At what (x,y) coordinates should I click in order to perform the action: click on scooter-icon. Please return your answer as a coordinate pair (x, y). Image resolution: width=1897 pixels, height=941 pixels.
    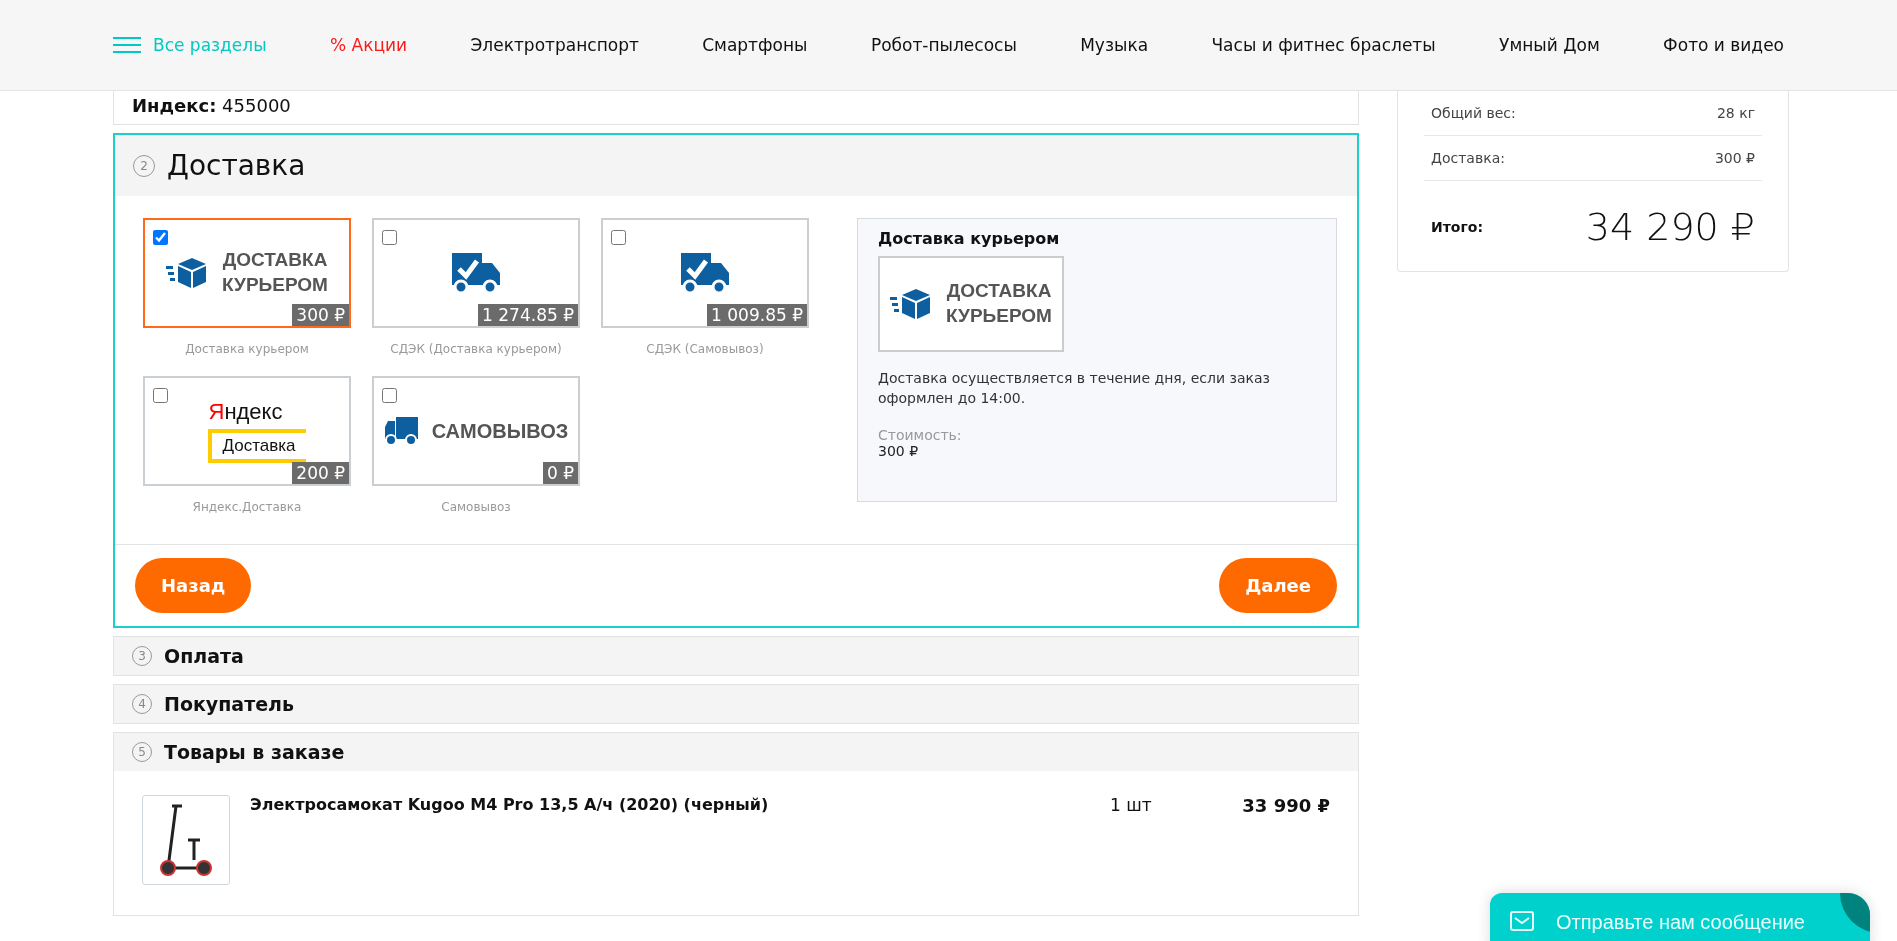
    Looking at the image, I should click on (186, 840).